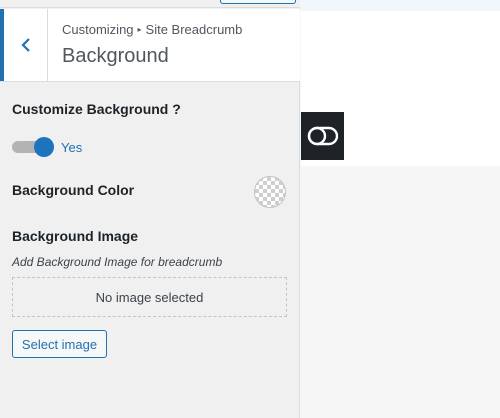 This screenshot has width=500, height=418. What do you see at coordinates (98, 29) in the screenshot?
I see `breadcrumb-parent: Customizing` at bounding box center [98, 29].